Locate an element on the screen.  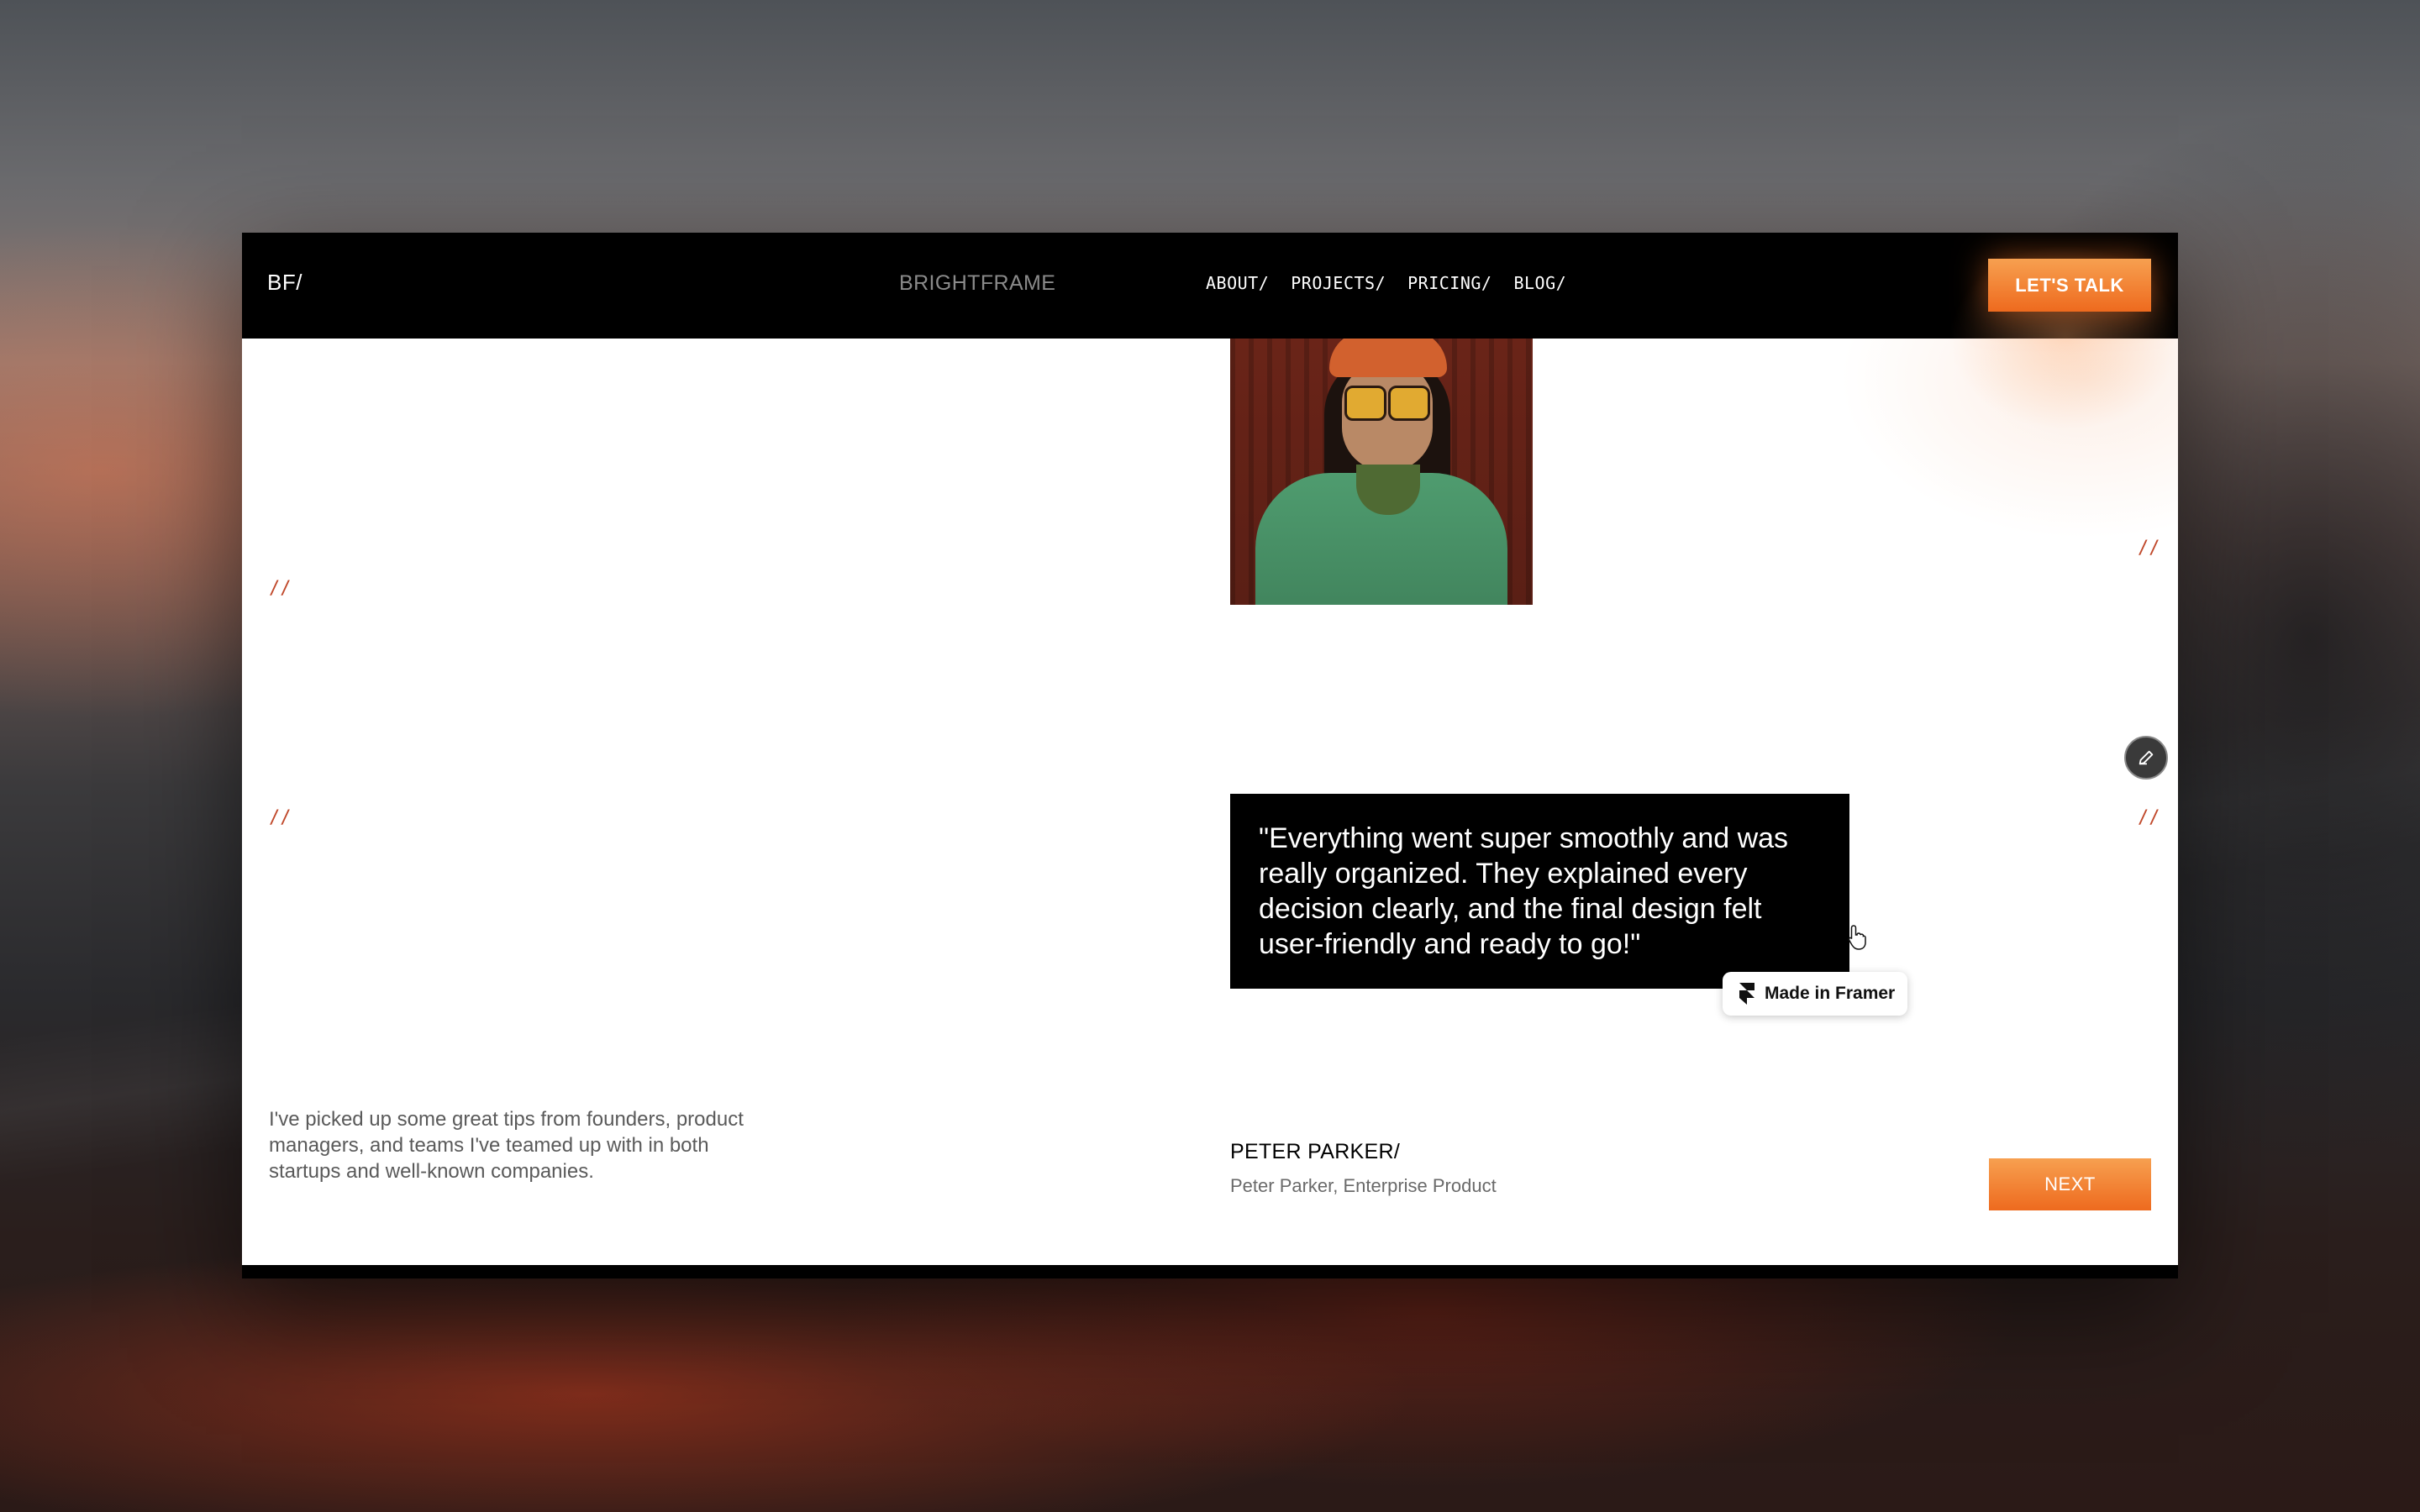
pencil-icon is located at coordinates (2147, 757).